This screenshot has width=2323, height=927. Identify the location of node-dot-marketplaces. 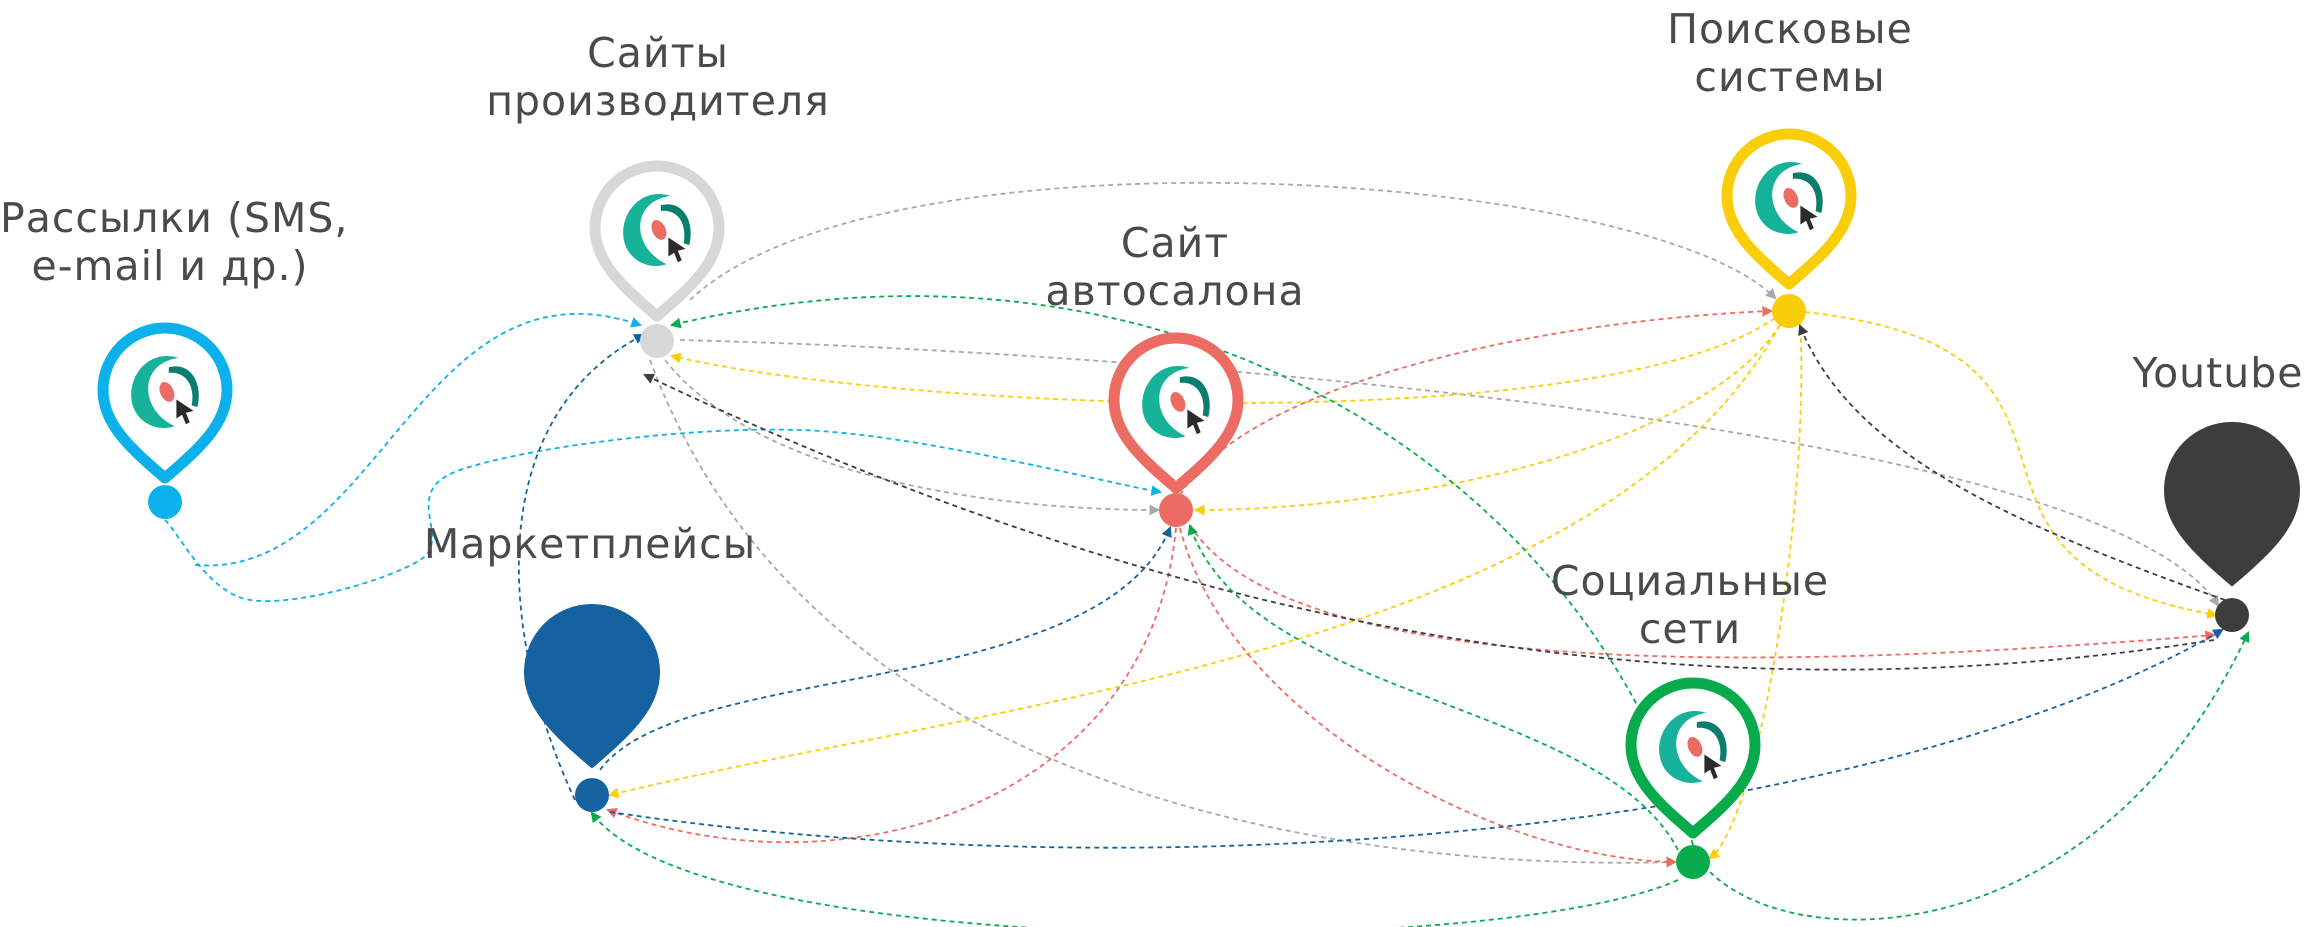
(592, 795).